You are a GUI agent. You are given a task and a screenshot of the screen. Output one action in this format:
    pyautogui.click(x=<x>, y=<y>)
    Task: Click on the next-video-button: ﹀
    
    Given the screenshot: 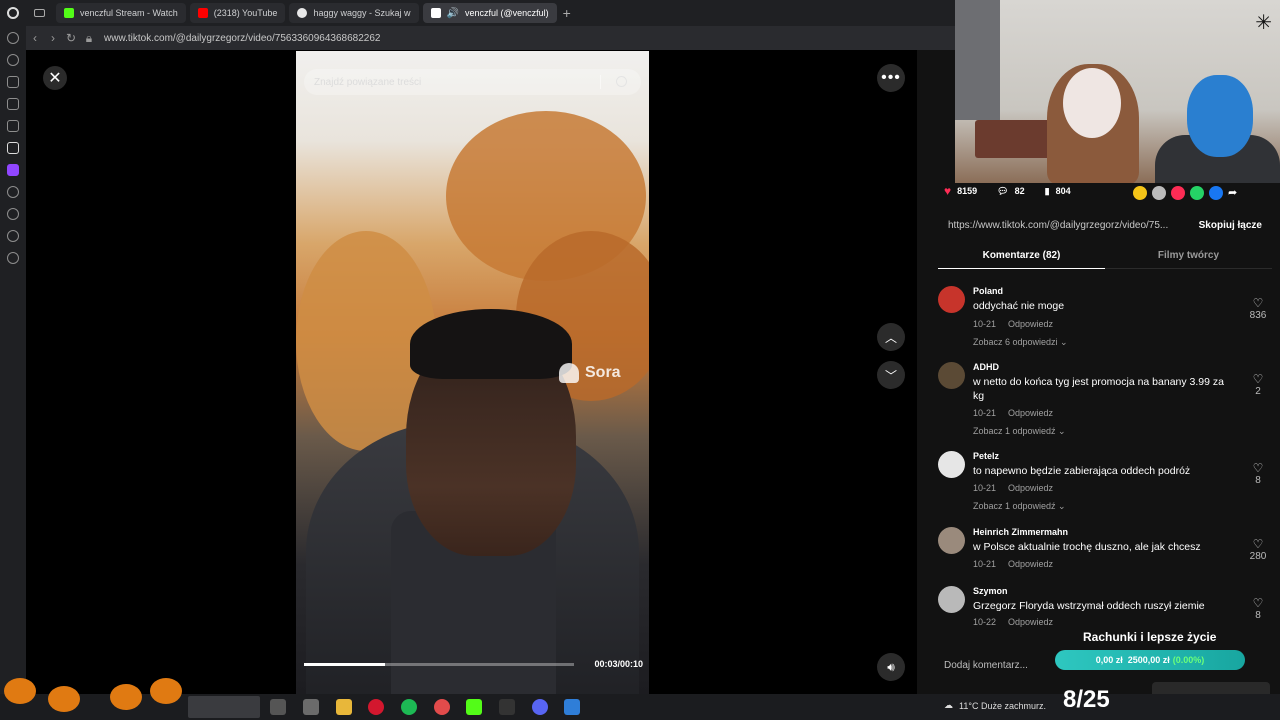 What is the action you would take?
    pyautogui.click(x=891, y=375)
    